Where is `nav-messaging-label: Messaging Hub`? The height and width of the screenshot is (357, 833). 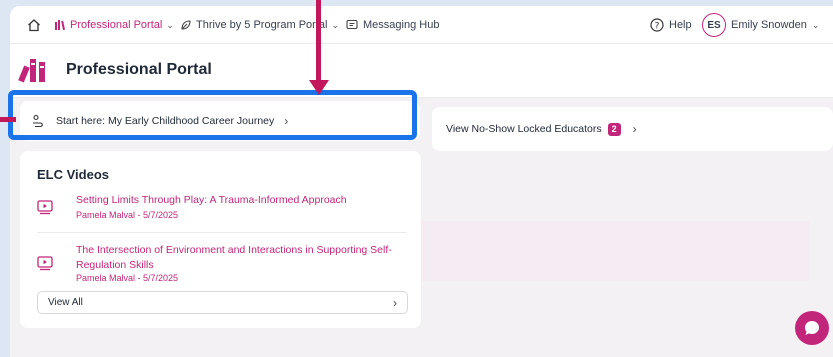 nav-messaging-label: Messaging Hub is located at coordinates (401, 25).